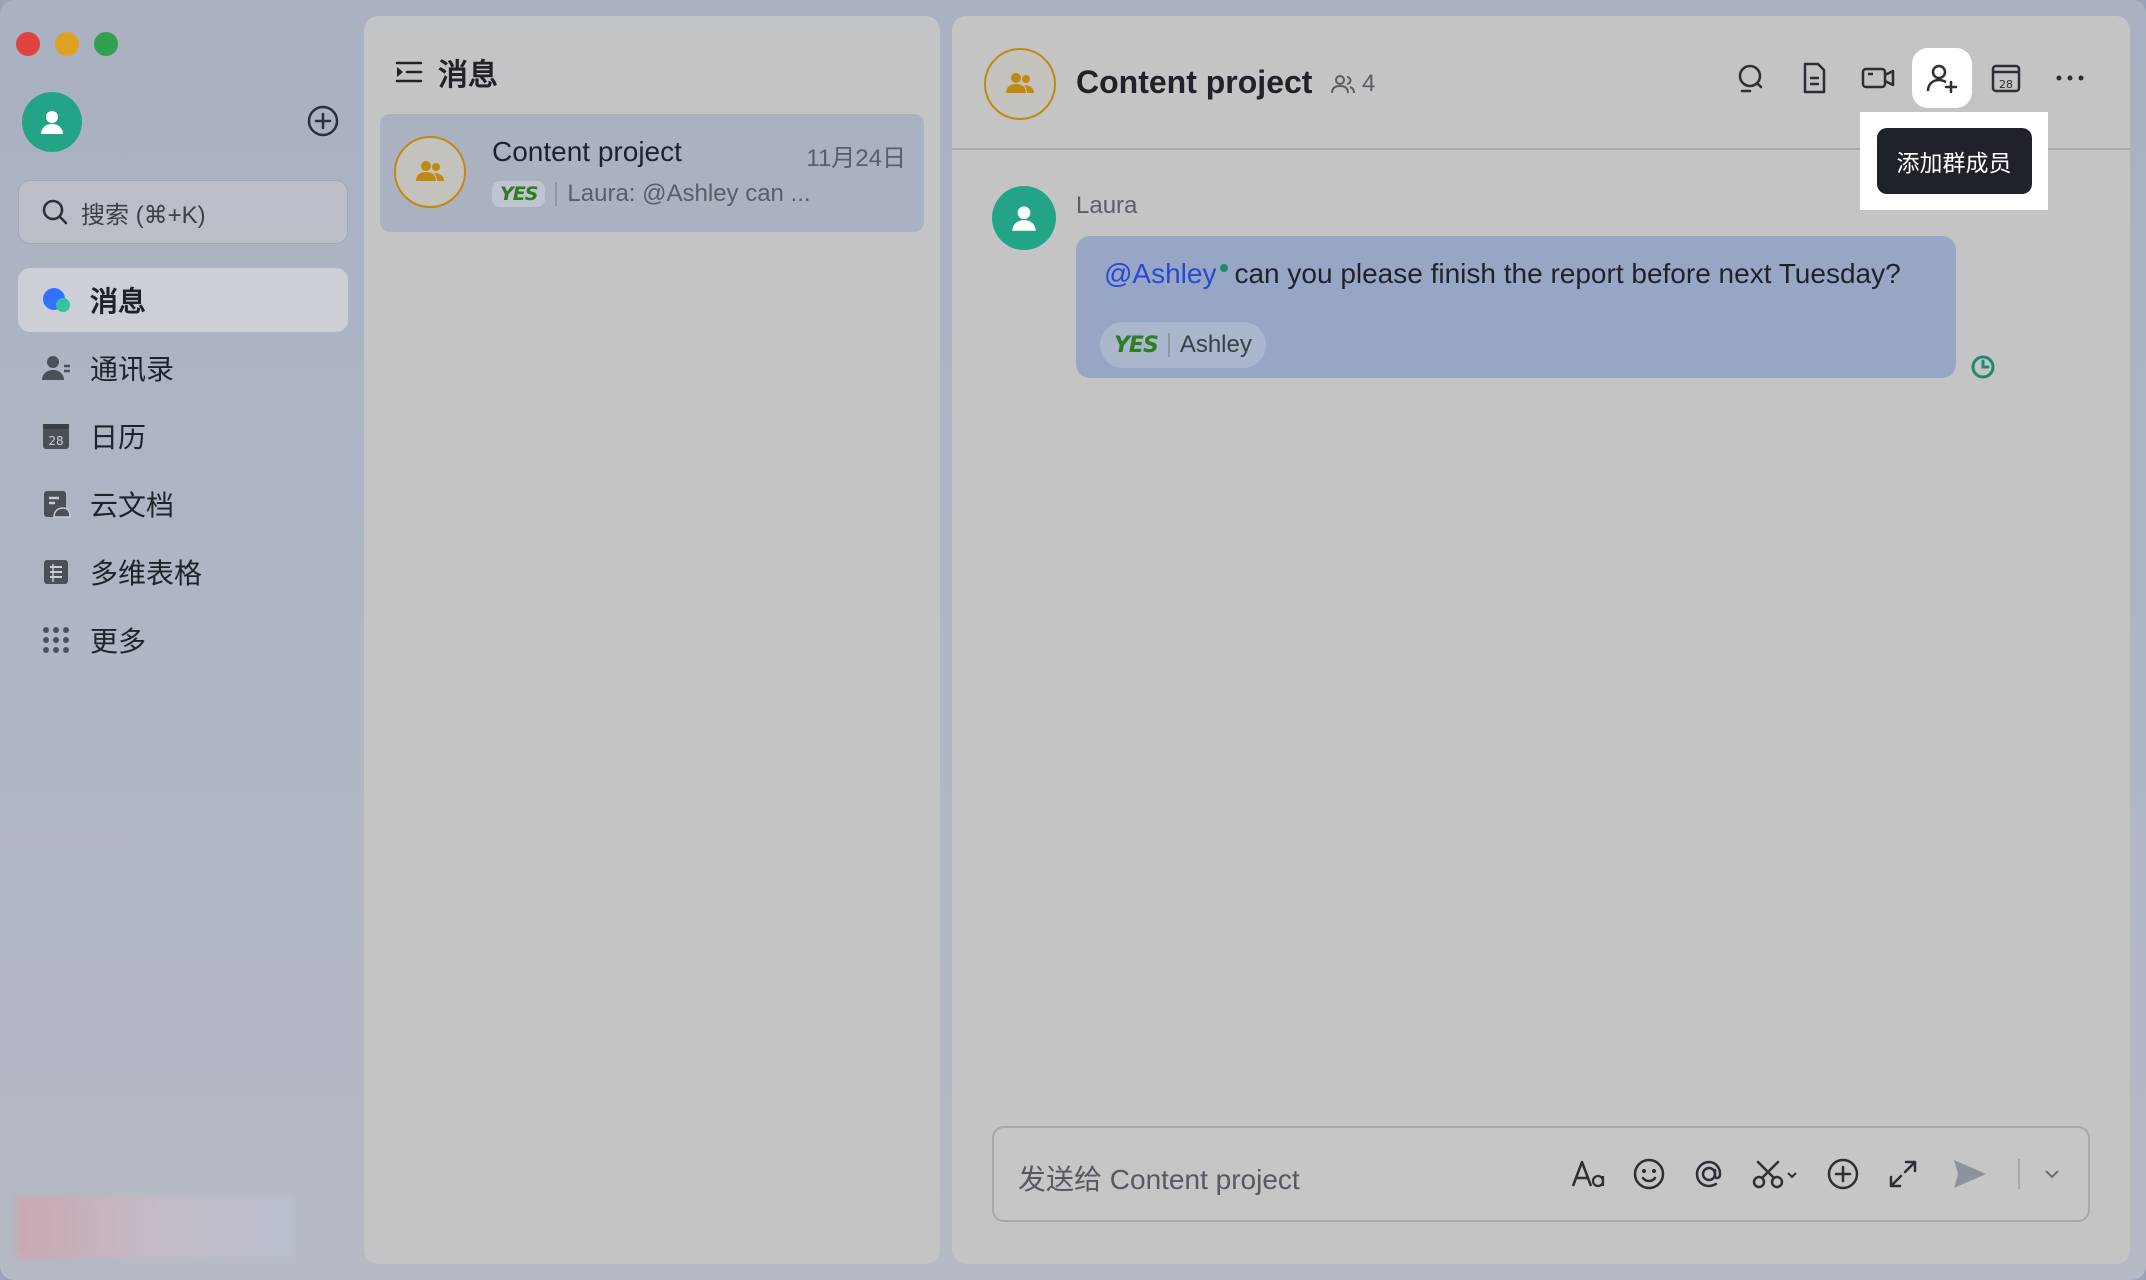 This screenshot has width=2146, height=1280. I want to click on sidebar-item-more: 更多, so click(183, 640).